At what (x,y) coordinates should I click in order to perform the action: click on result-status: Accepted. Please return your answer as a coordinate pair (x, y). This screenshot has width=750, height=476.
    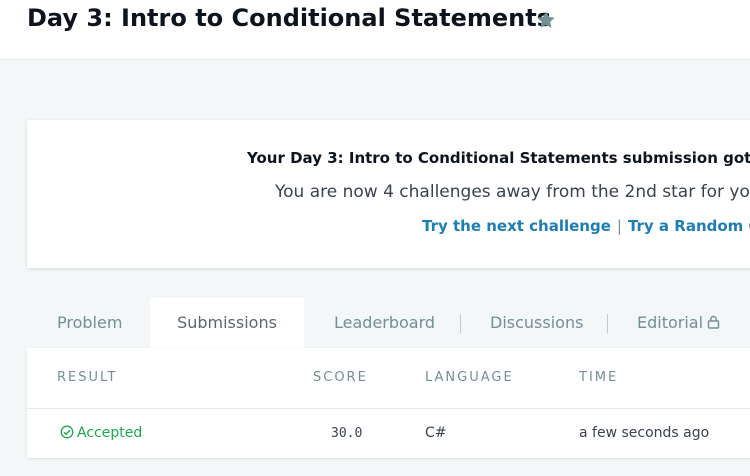
    Looking at the image, I should click on (110, 433).